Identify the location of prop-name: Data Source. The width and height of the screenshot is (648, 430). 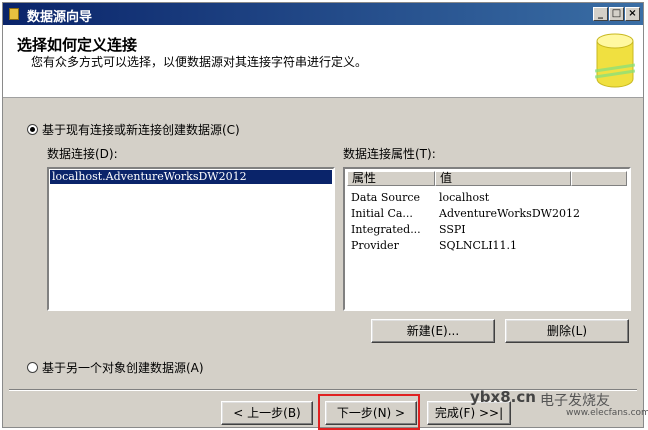
(386, 197).